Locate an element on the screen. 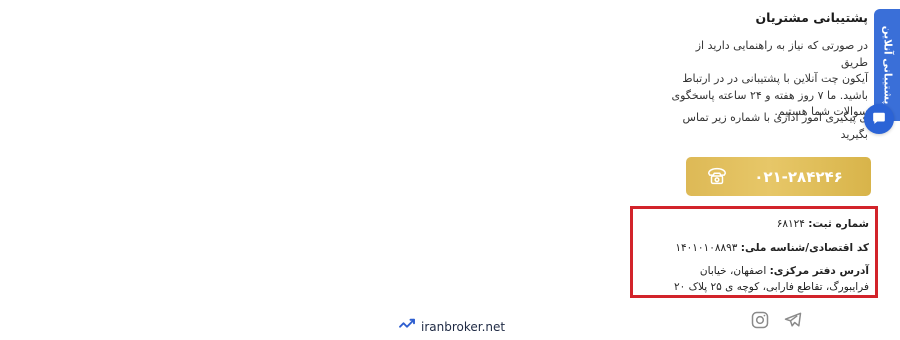 Image resolution: width=900 pixels, height=340 pixels. support-description-line: آیکون چت آنلاین با پشتیبانی در در ارتباط is located at coordinates (775, 78).